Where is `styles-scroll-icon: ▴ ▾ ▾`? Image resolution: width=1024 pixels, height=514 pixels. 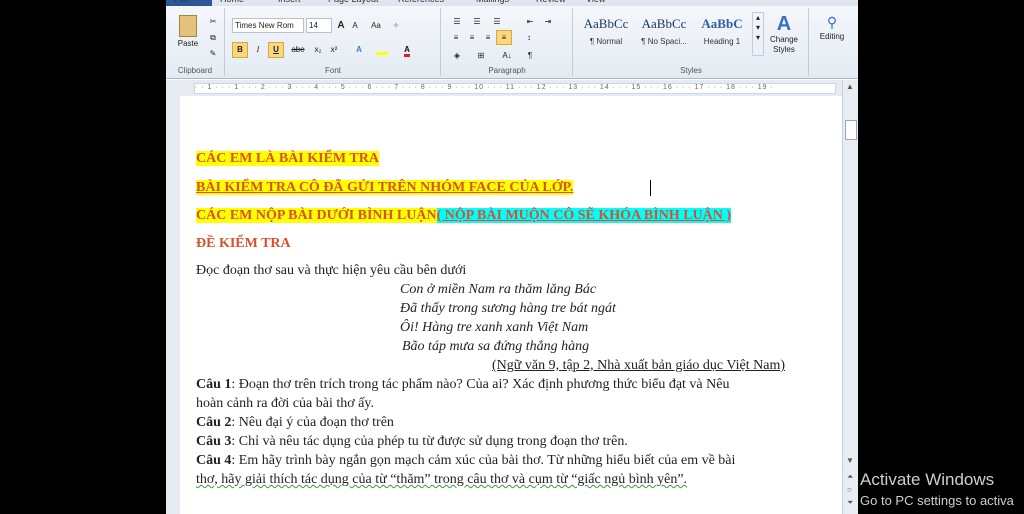
styles-scroll-icon: ▴ ▾ ▾ is located at coordinates (758, 34).